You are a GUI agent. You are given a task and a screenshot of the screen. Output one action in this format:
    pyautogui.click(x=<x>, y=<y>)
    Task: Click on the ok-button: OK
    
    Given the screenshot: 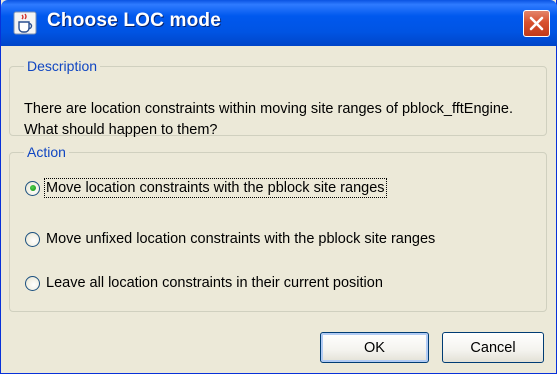 What is the action you would take?
    pyautogui.click(x=374, y=347)
    